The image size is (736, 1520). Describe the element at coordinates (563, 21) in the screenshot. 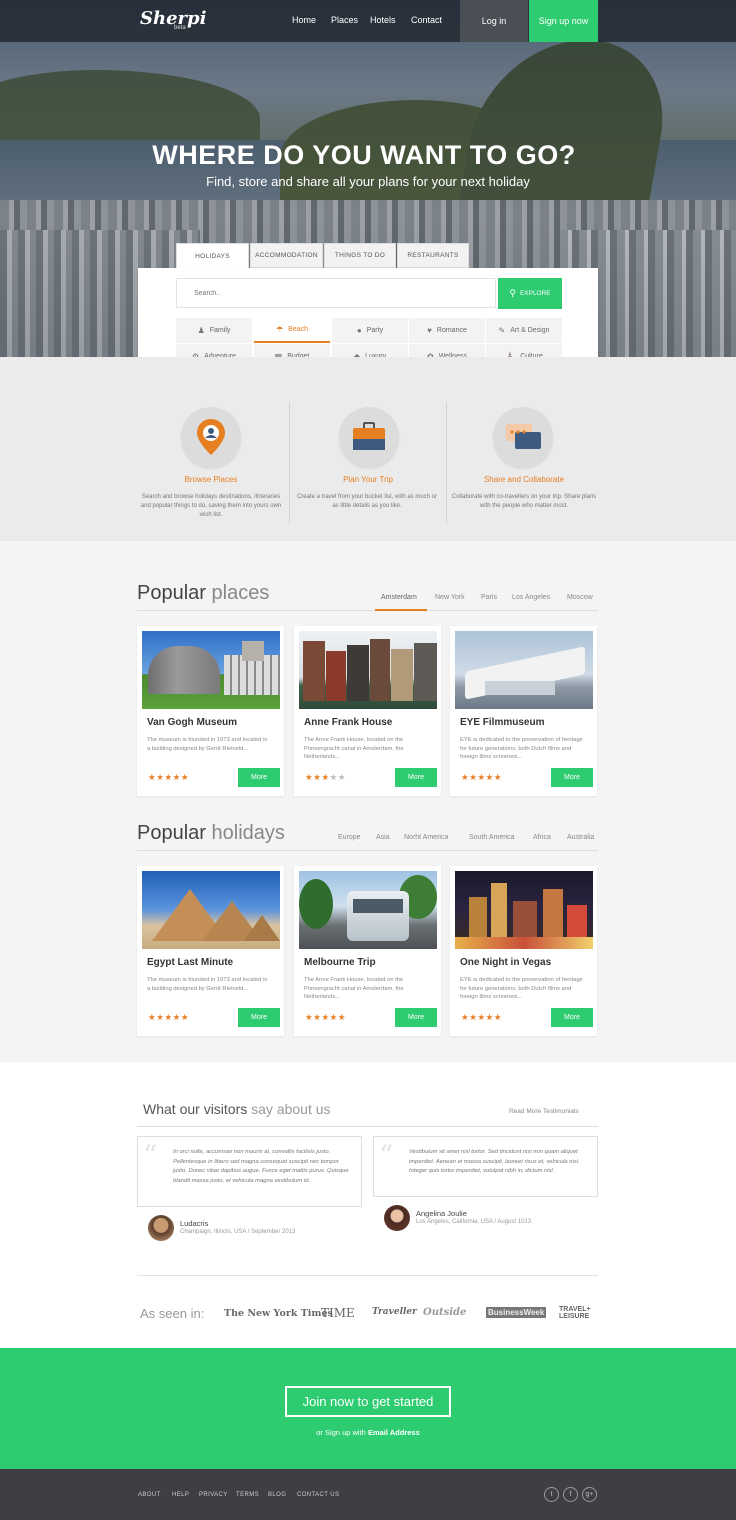

I see `signup-button: Sign up now` at that location.